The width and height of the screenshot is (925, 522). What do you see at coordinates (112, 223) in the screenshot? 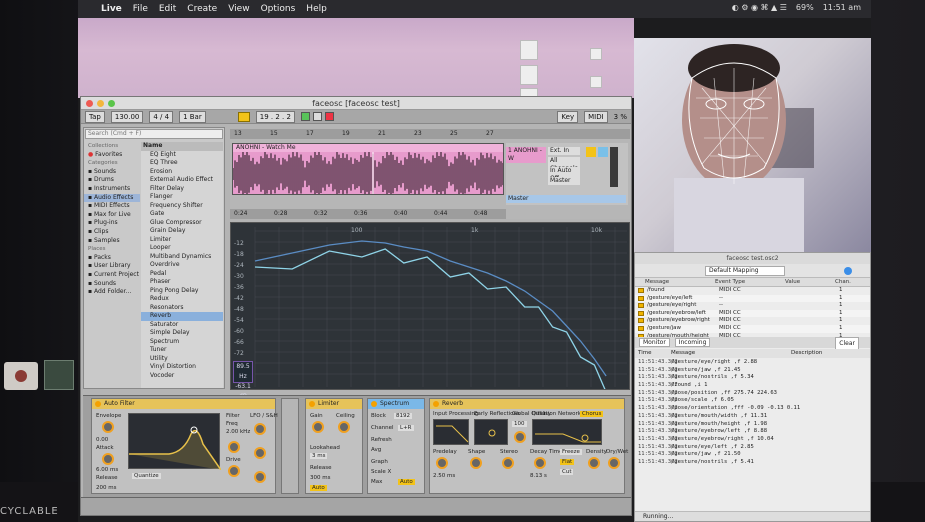
I see `sidebar-item-plugins: ▪ Plug-ins` at bounding box center [112, 223].